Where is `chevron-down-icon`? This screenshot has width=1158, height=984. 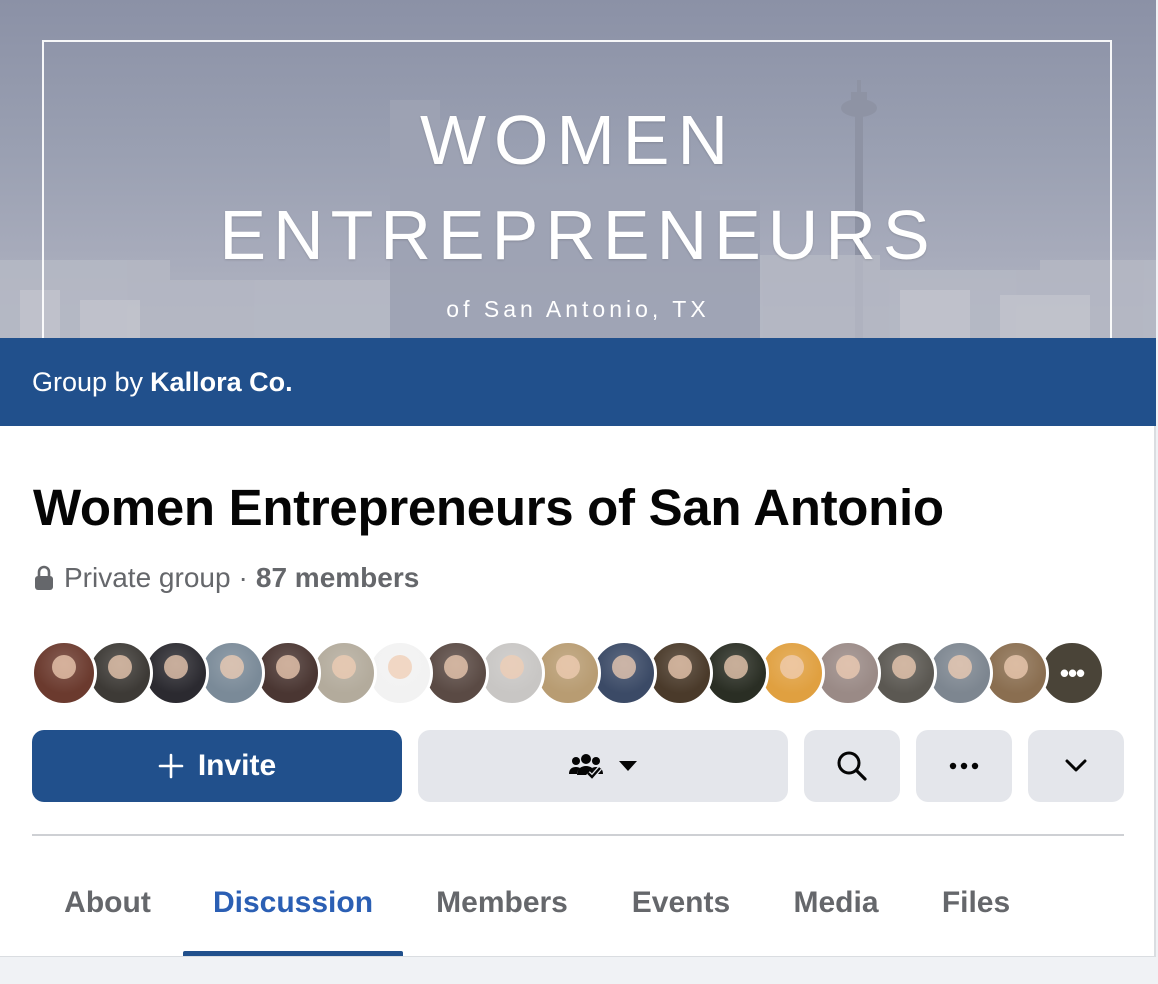
chevron-down-icon is located at coordinates (1076, 765).